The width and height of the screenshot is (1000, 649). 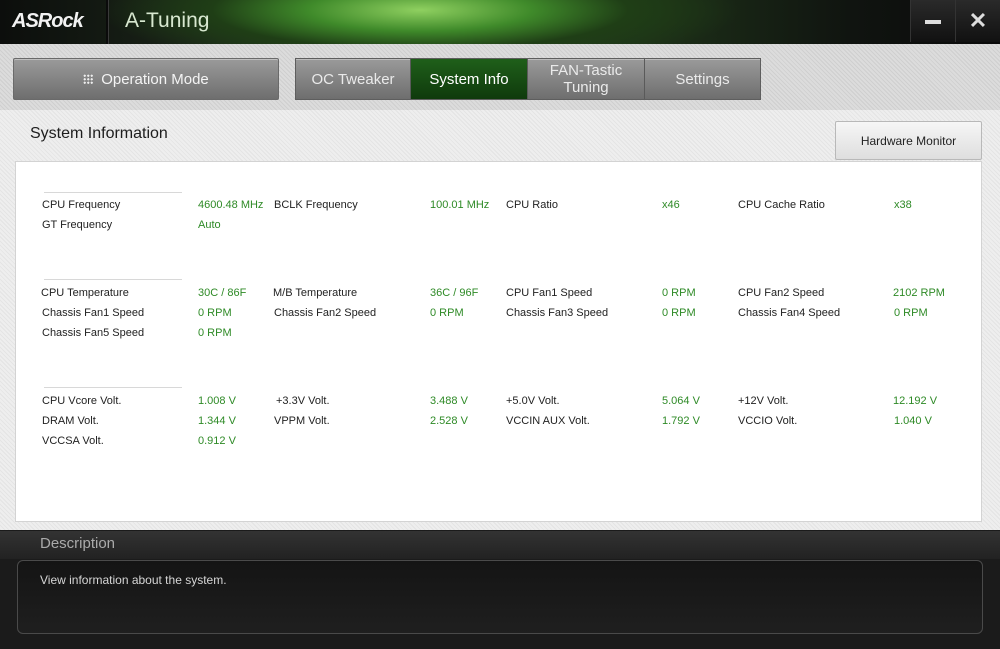 I want to click on v12-volt-value: 12.192 V, so click(x=915, y=401).